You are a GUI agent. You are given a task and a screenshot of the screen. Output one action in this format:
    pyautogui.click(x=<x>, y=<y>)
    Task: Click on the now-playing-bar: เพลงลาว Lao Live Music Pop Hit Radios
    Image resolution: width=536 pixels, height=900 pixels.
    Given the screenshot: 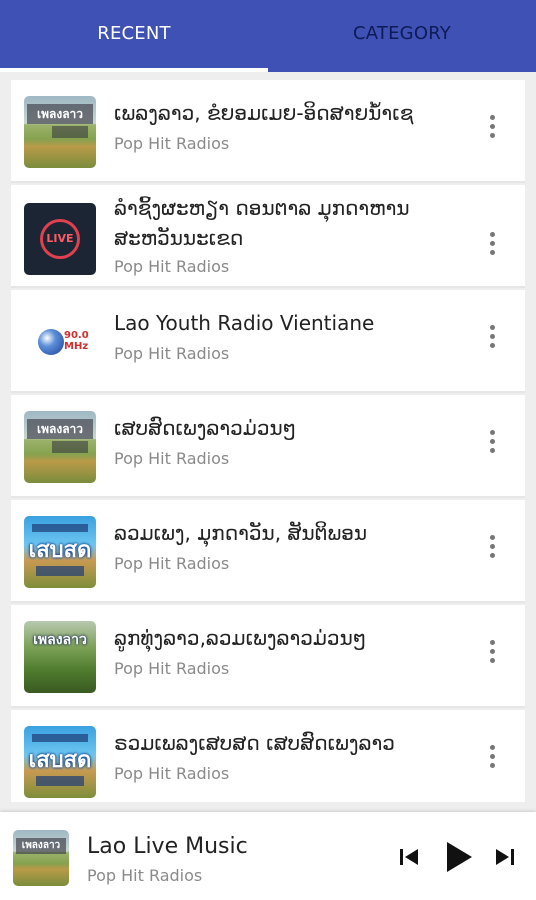 What is the action you would take?
    pyautogui.click(x=268, y=856)
    